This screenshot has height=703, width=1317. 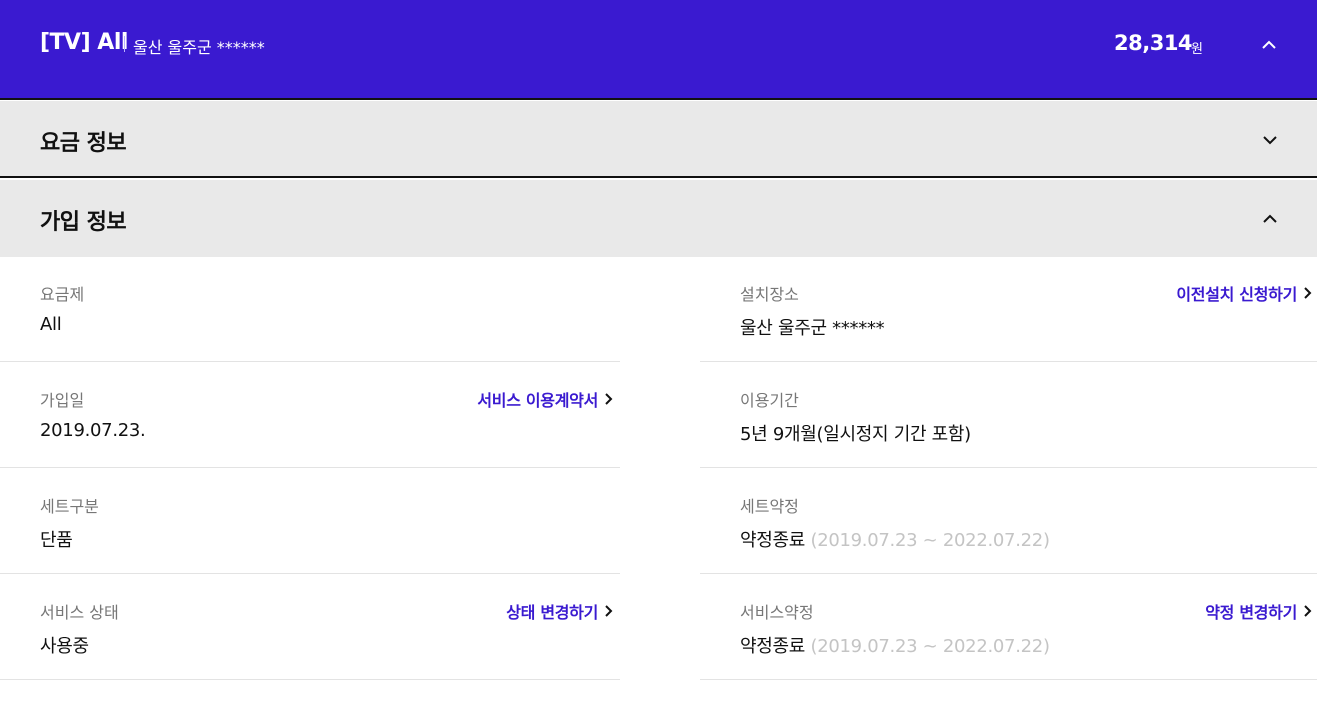 What do you see at coordinates (658, 218) in the screenshot?
I see `section-join-info: 가입 정보` at bounding box center [658, 218].